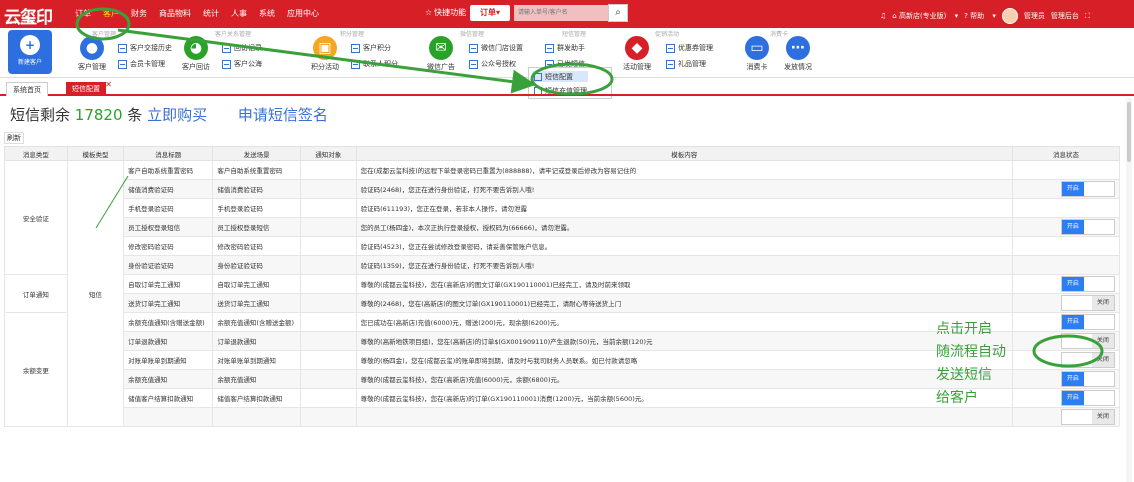 Image resolution: width=1134 pixels, height=482 pixels. I want to click on nav-item: 系统, so click(267, 13).